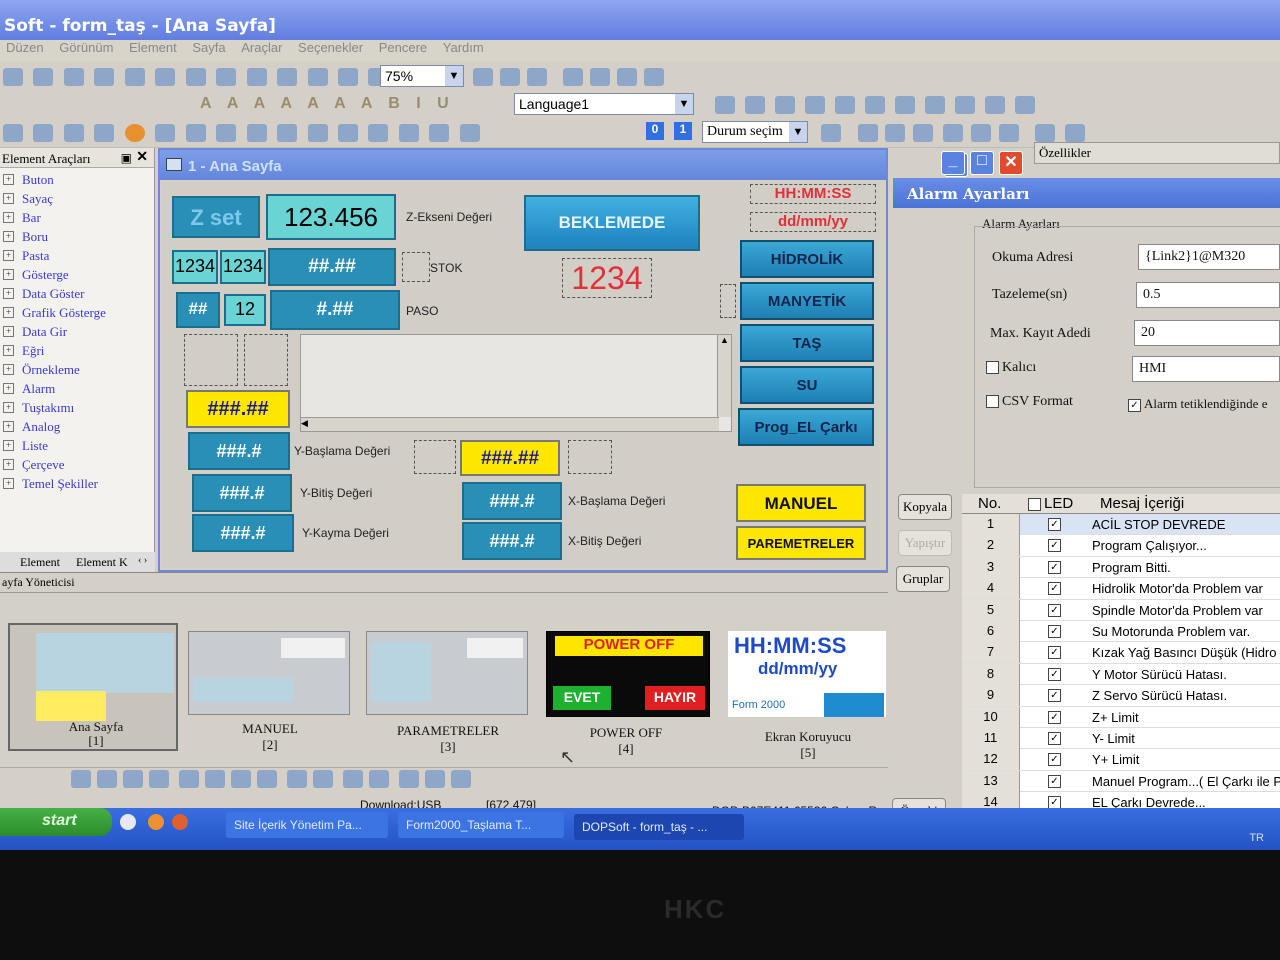 Image resolution: width=1280 pixels, height=960 pixels. Describe the element at coordinates (208, 47) in the screenshot. I see `menu-sayfa: Sayfa` at that location.